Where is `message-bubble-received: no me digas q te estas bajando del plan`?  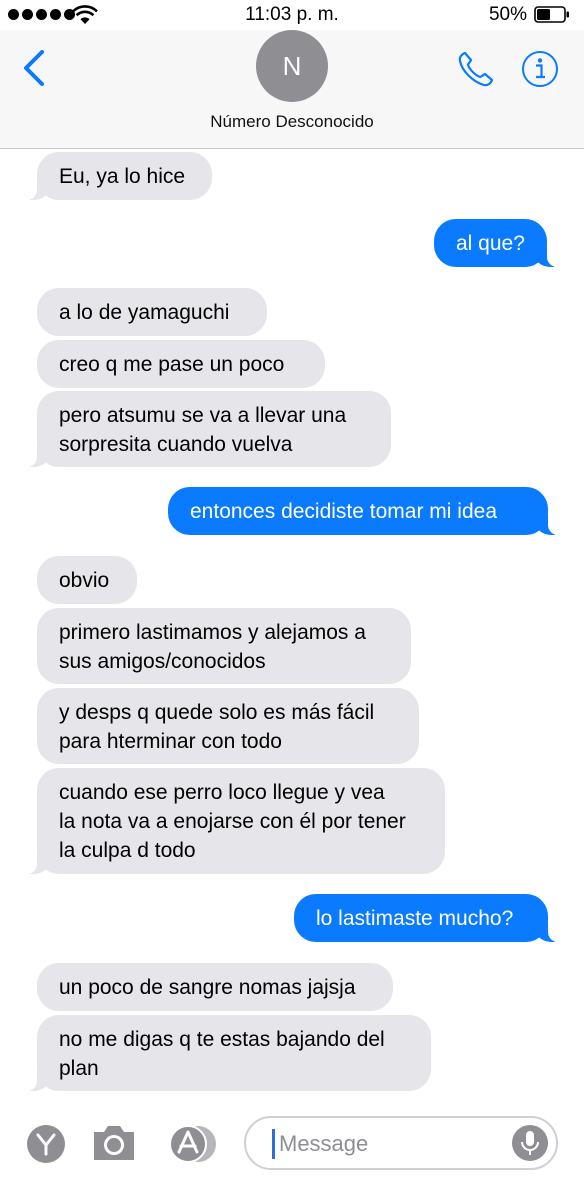 message-bubble-received: no me digas q te estas bajando del plan is located at coordinates (229, 1053).